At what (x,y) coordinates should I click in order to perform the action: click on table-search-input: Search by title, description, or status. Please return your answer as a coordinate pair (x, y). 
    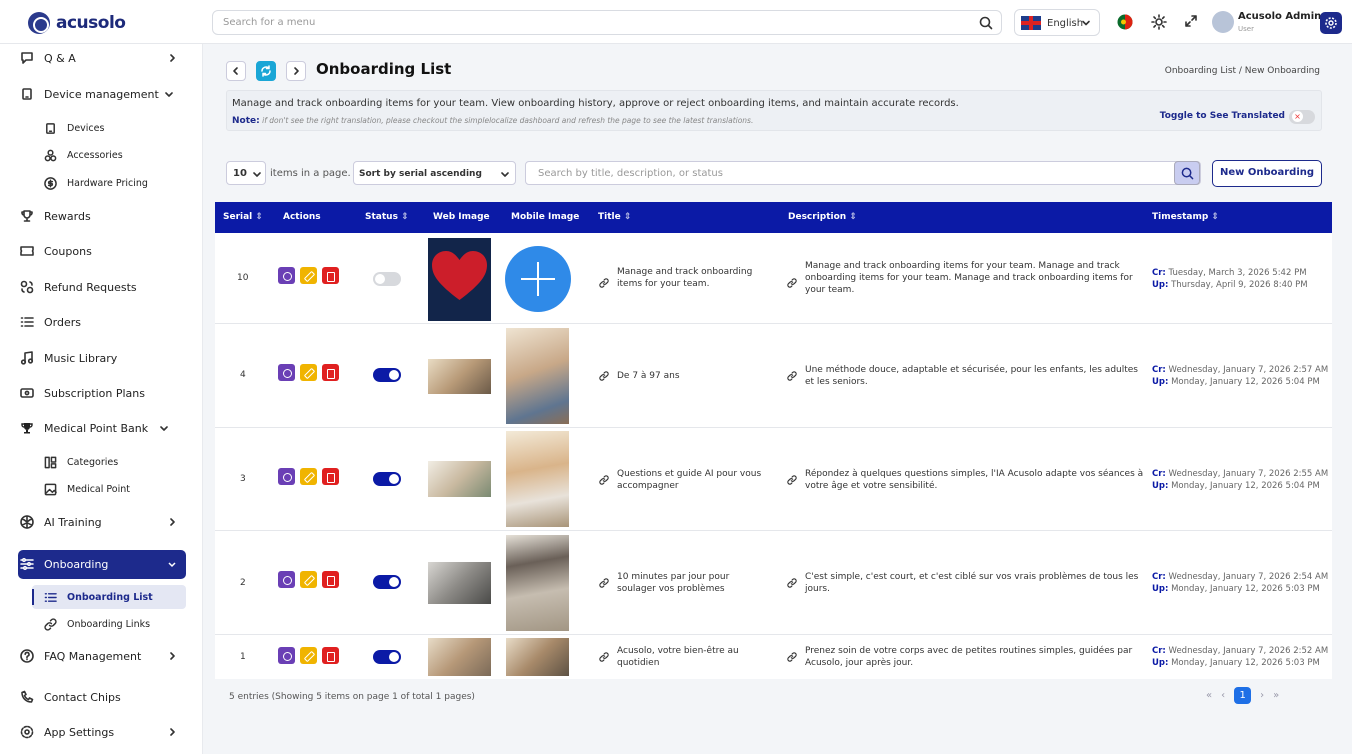
    Looking at the image, I should click on (863, 173).